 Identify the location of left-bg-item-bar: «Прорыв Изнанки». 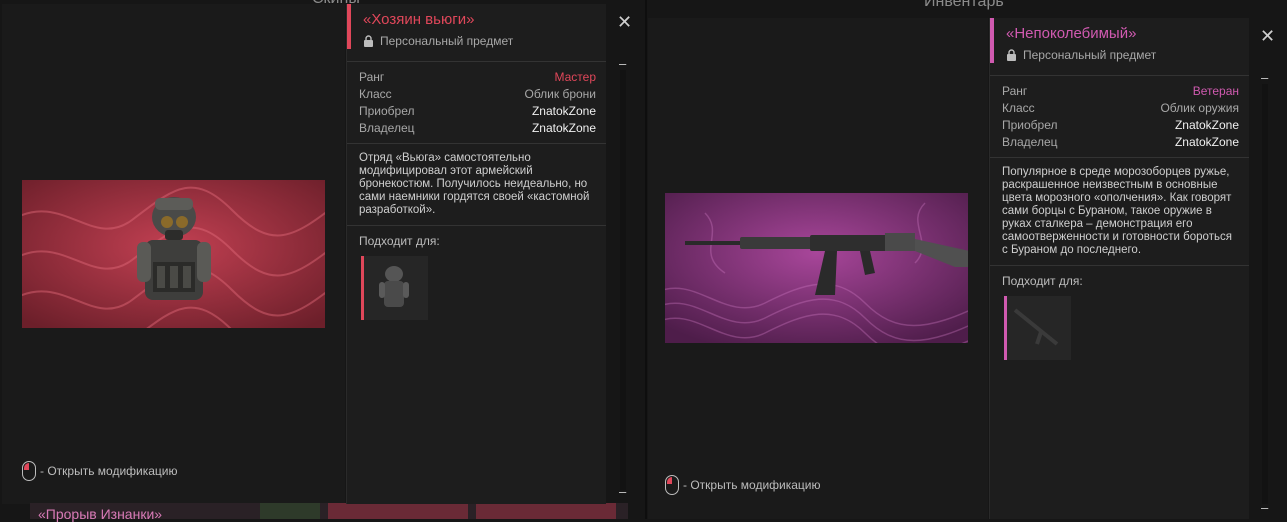
(329, 512).